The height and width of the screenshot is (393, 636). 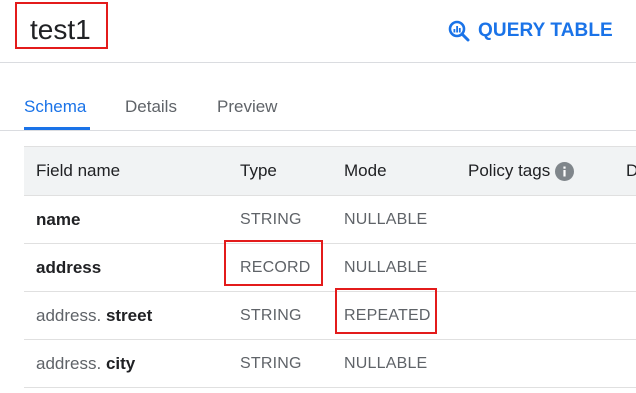 I want to click on tab-details: Details, so click(x=151, y=107).